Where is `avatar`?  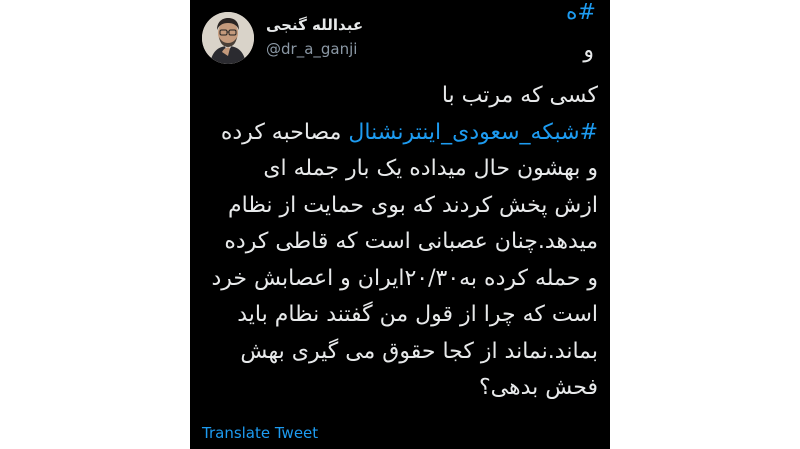
avatar is located at coordinates (228, 38).